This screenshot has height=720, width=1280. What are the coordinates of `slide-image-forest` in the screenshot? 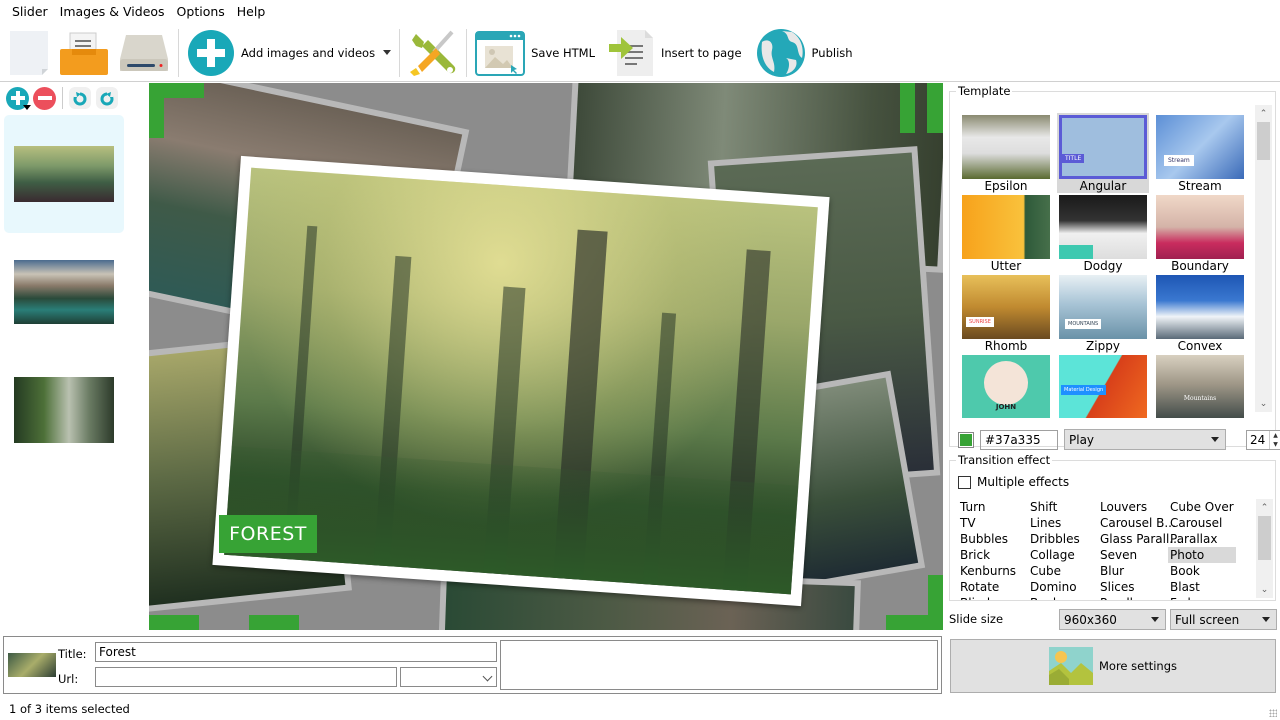 It's located at (64, 174).